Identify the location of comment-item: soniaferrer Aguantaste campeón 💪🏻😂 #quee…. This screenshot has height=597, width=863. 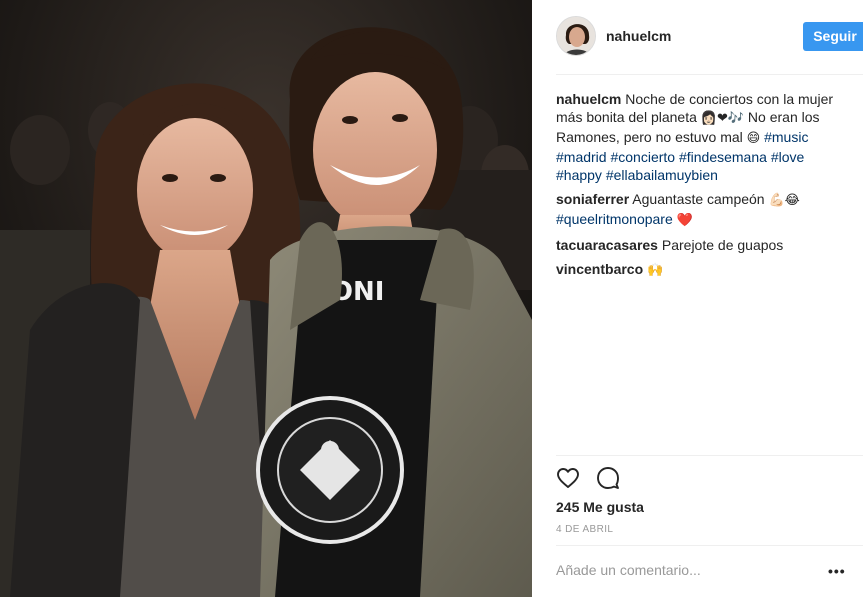
(701, 210).